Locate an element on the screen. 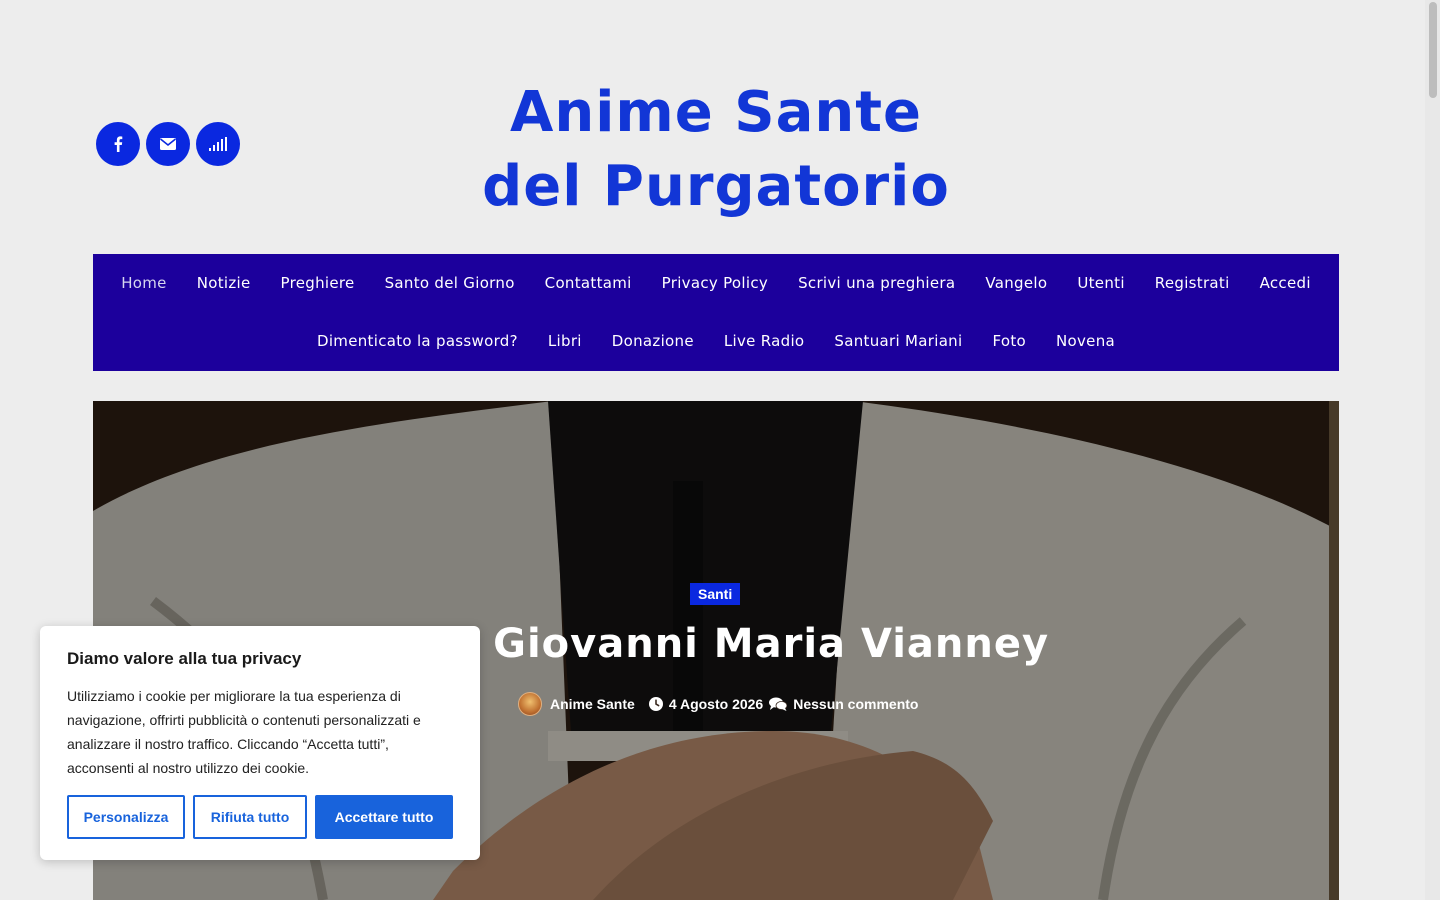 The height and width of the screenshot is (900, 1440). customize-button: Personalizza is located at coordinates (126, 817).